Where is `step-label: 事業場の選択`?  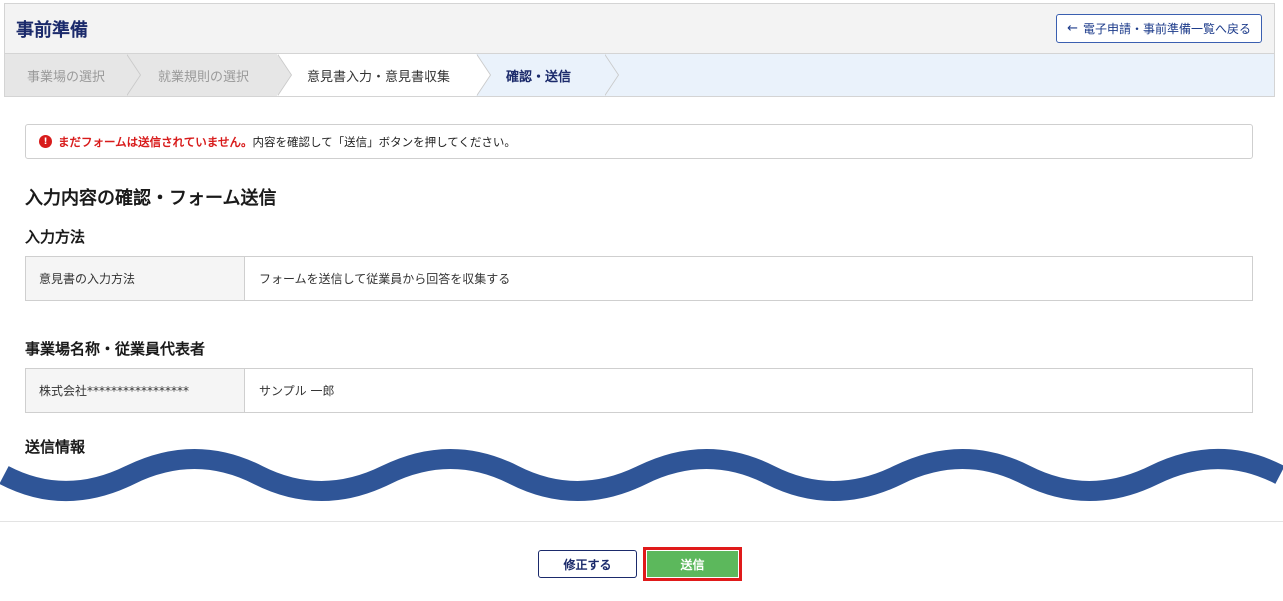
step-label: 事業場の選択 is located at coordinates (66, 77).